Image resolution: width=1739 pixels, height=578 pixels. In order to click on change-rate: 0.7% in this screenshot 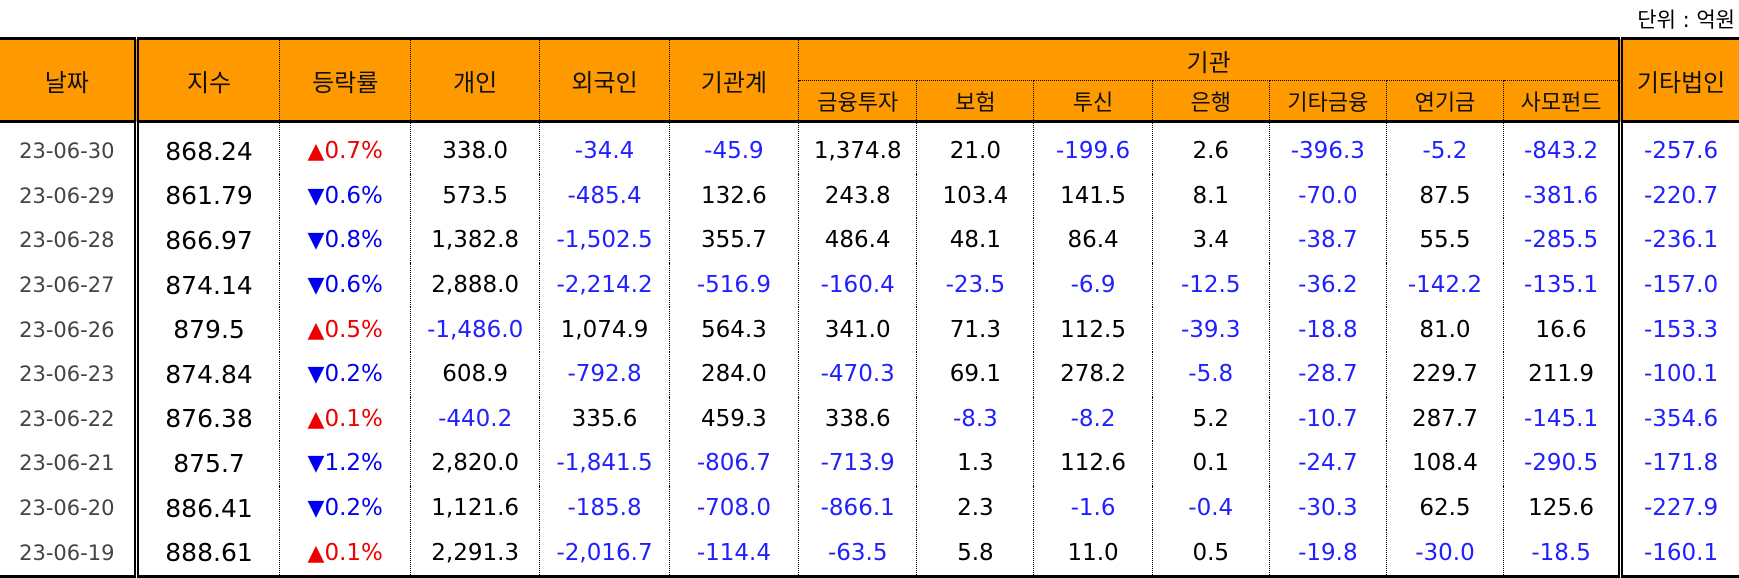, I will do `click(353, 151)`.